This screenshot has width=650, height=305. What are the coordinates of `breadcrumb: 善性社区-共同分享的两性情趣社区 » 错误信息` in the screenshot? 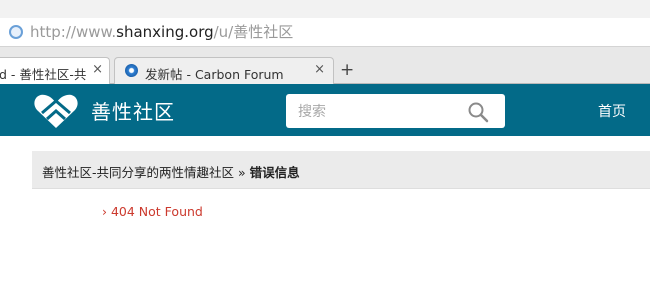 It's located at (341, 170).